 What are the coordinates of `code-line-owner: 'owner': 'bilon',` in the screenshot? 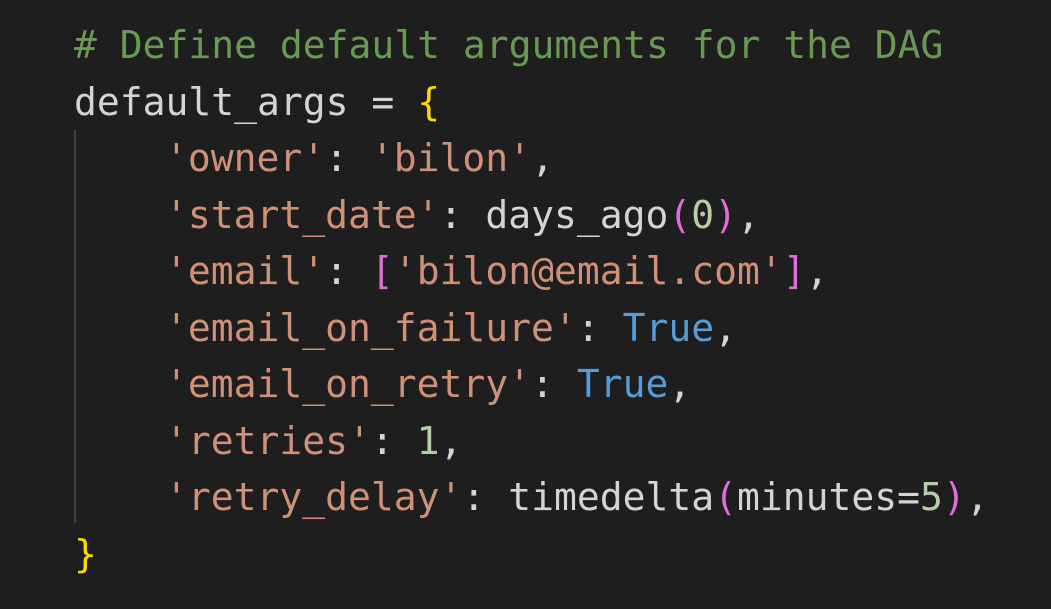 It's located at (531, 158).